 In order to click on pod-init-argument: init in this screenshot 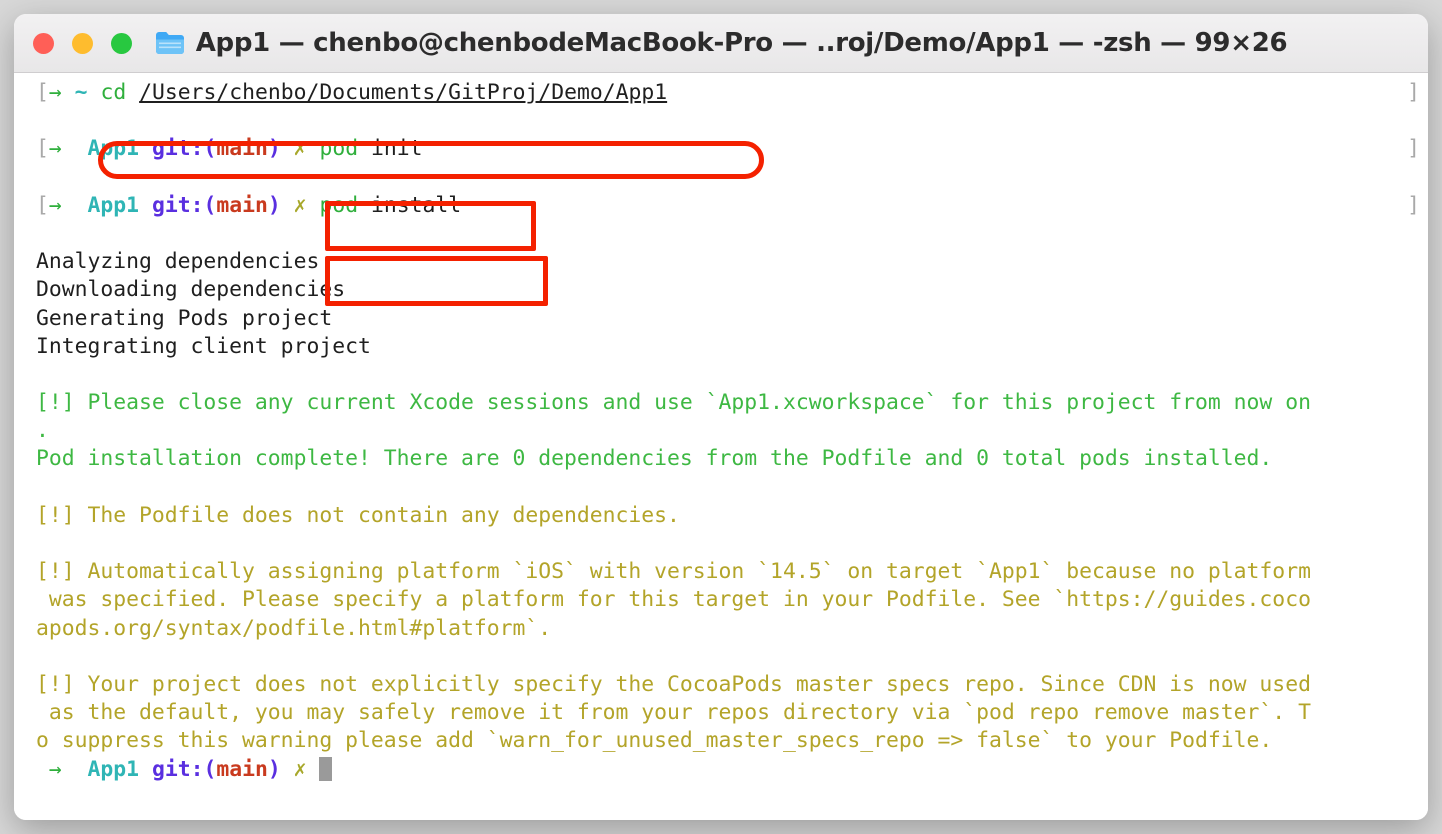, I will do `click(396, 149)`.